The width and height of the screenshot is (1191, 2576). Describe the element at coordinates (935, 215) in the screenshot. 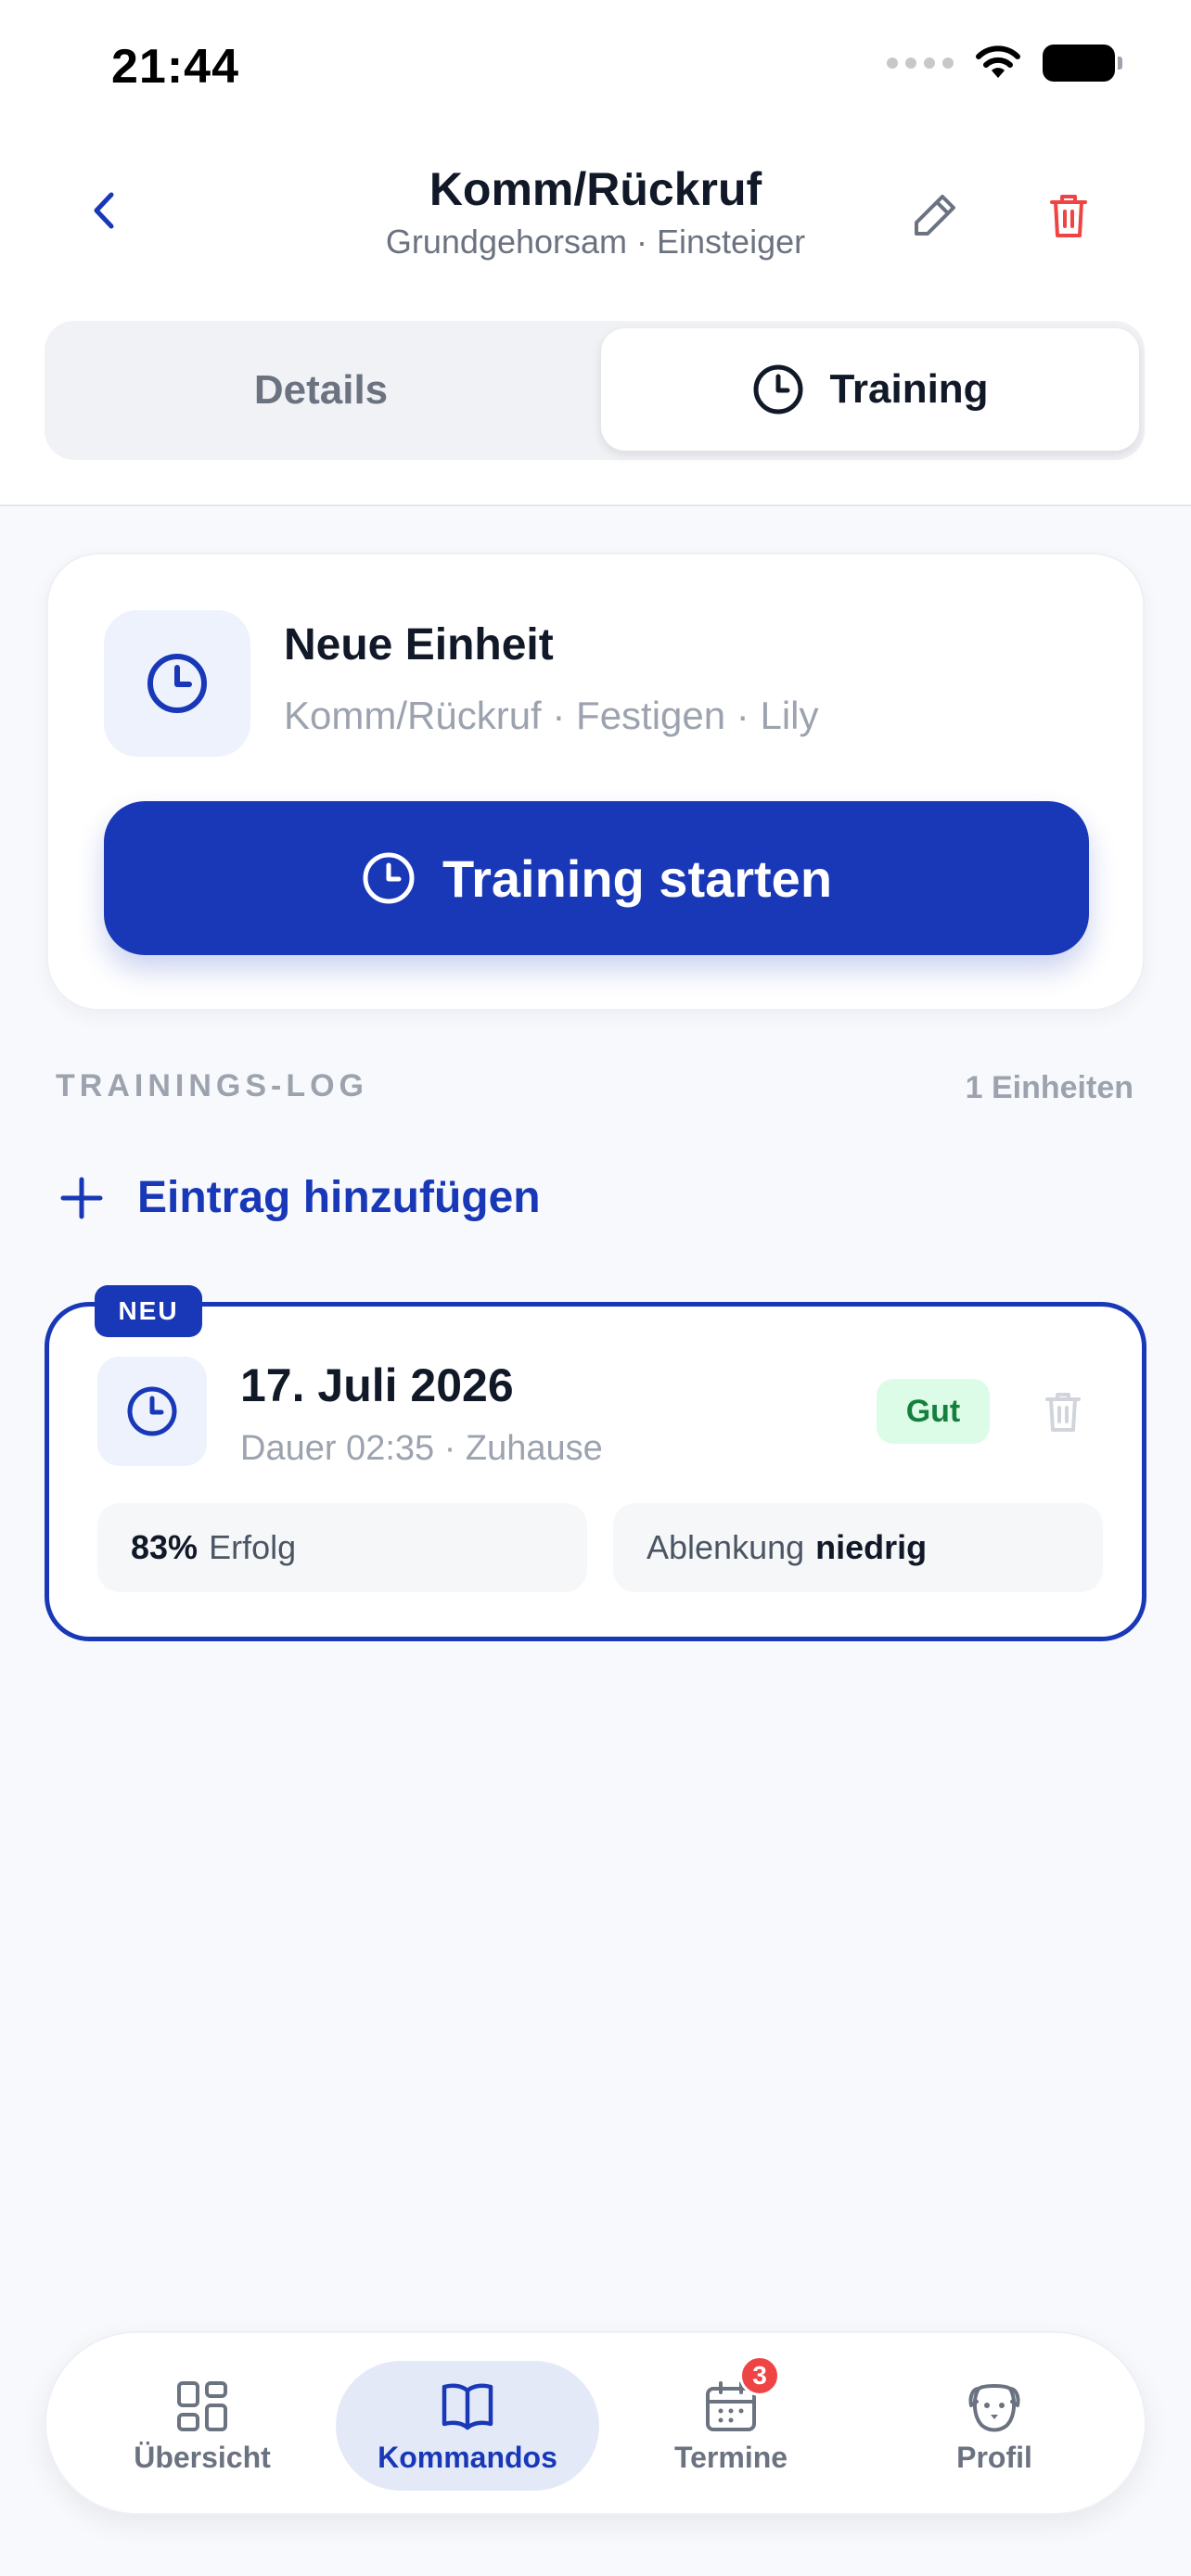

I see `edit-button` at that location.